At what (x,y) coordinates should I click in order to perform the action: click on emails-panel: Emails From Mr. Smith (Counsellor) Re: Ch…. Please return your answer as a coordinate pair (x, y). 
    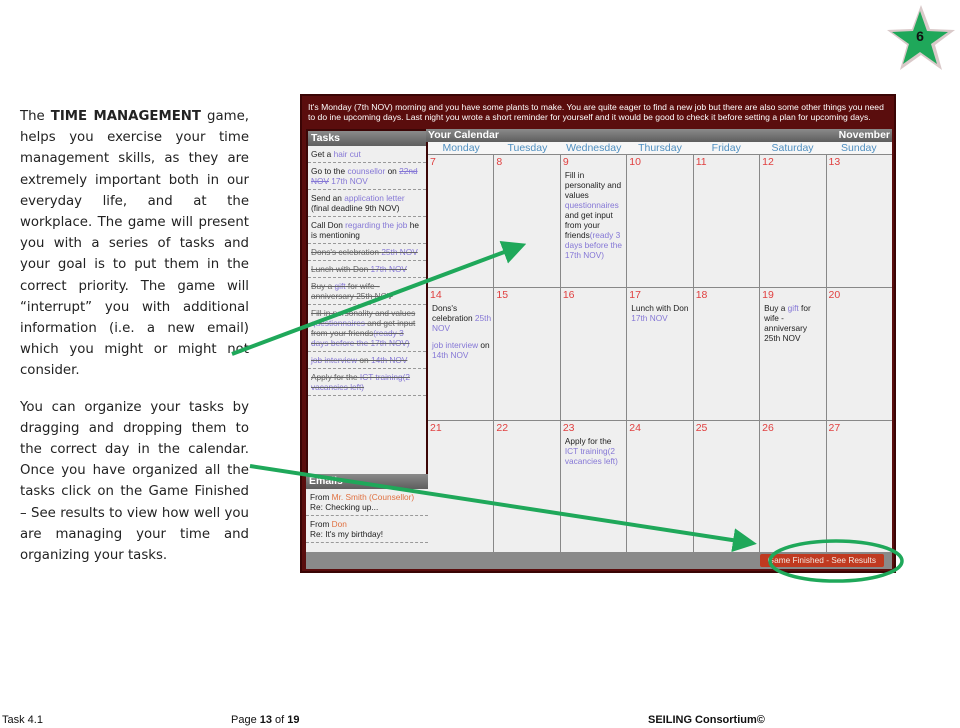
    Looking at the image, I should click on (367, 513).